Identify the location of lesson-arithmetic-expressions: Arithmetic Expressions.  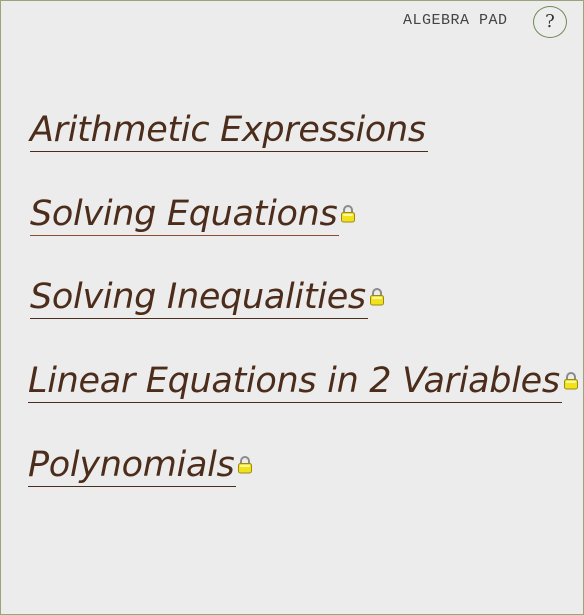
(229, 130).